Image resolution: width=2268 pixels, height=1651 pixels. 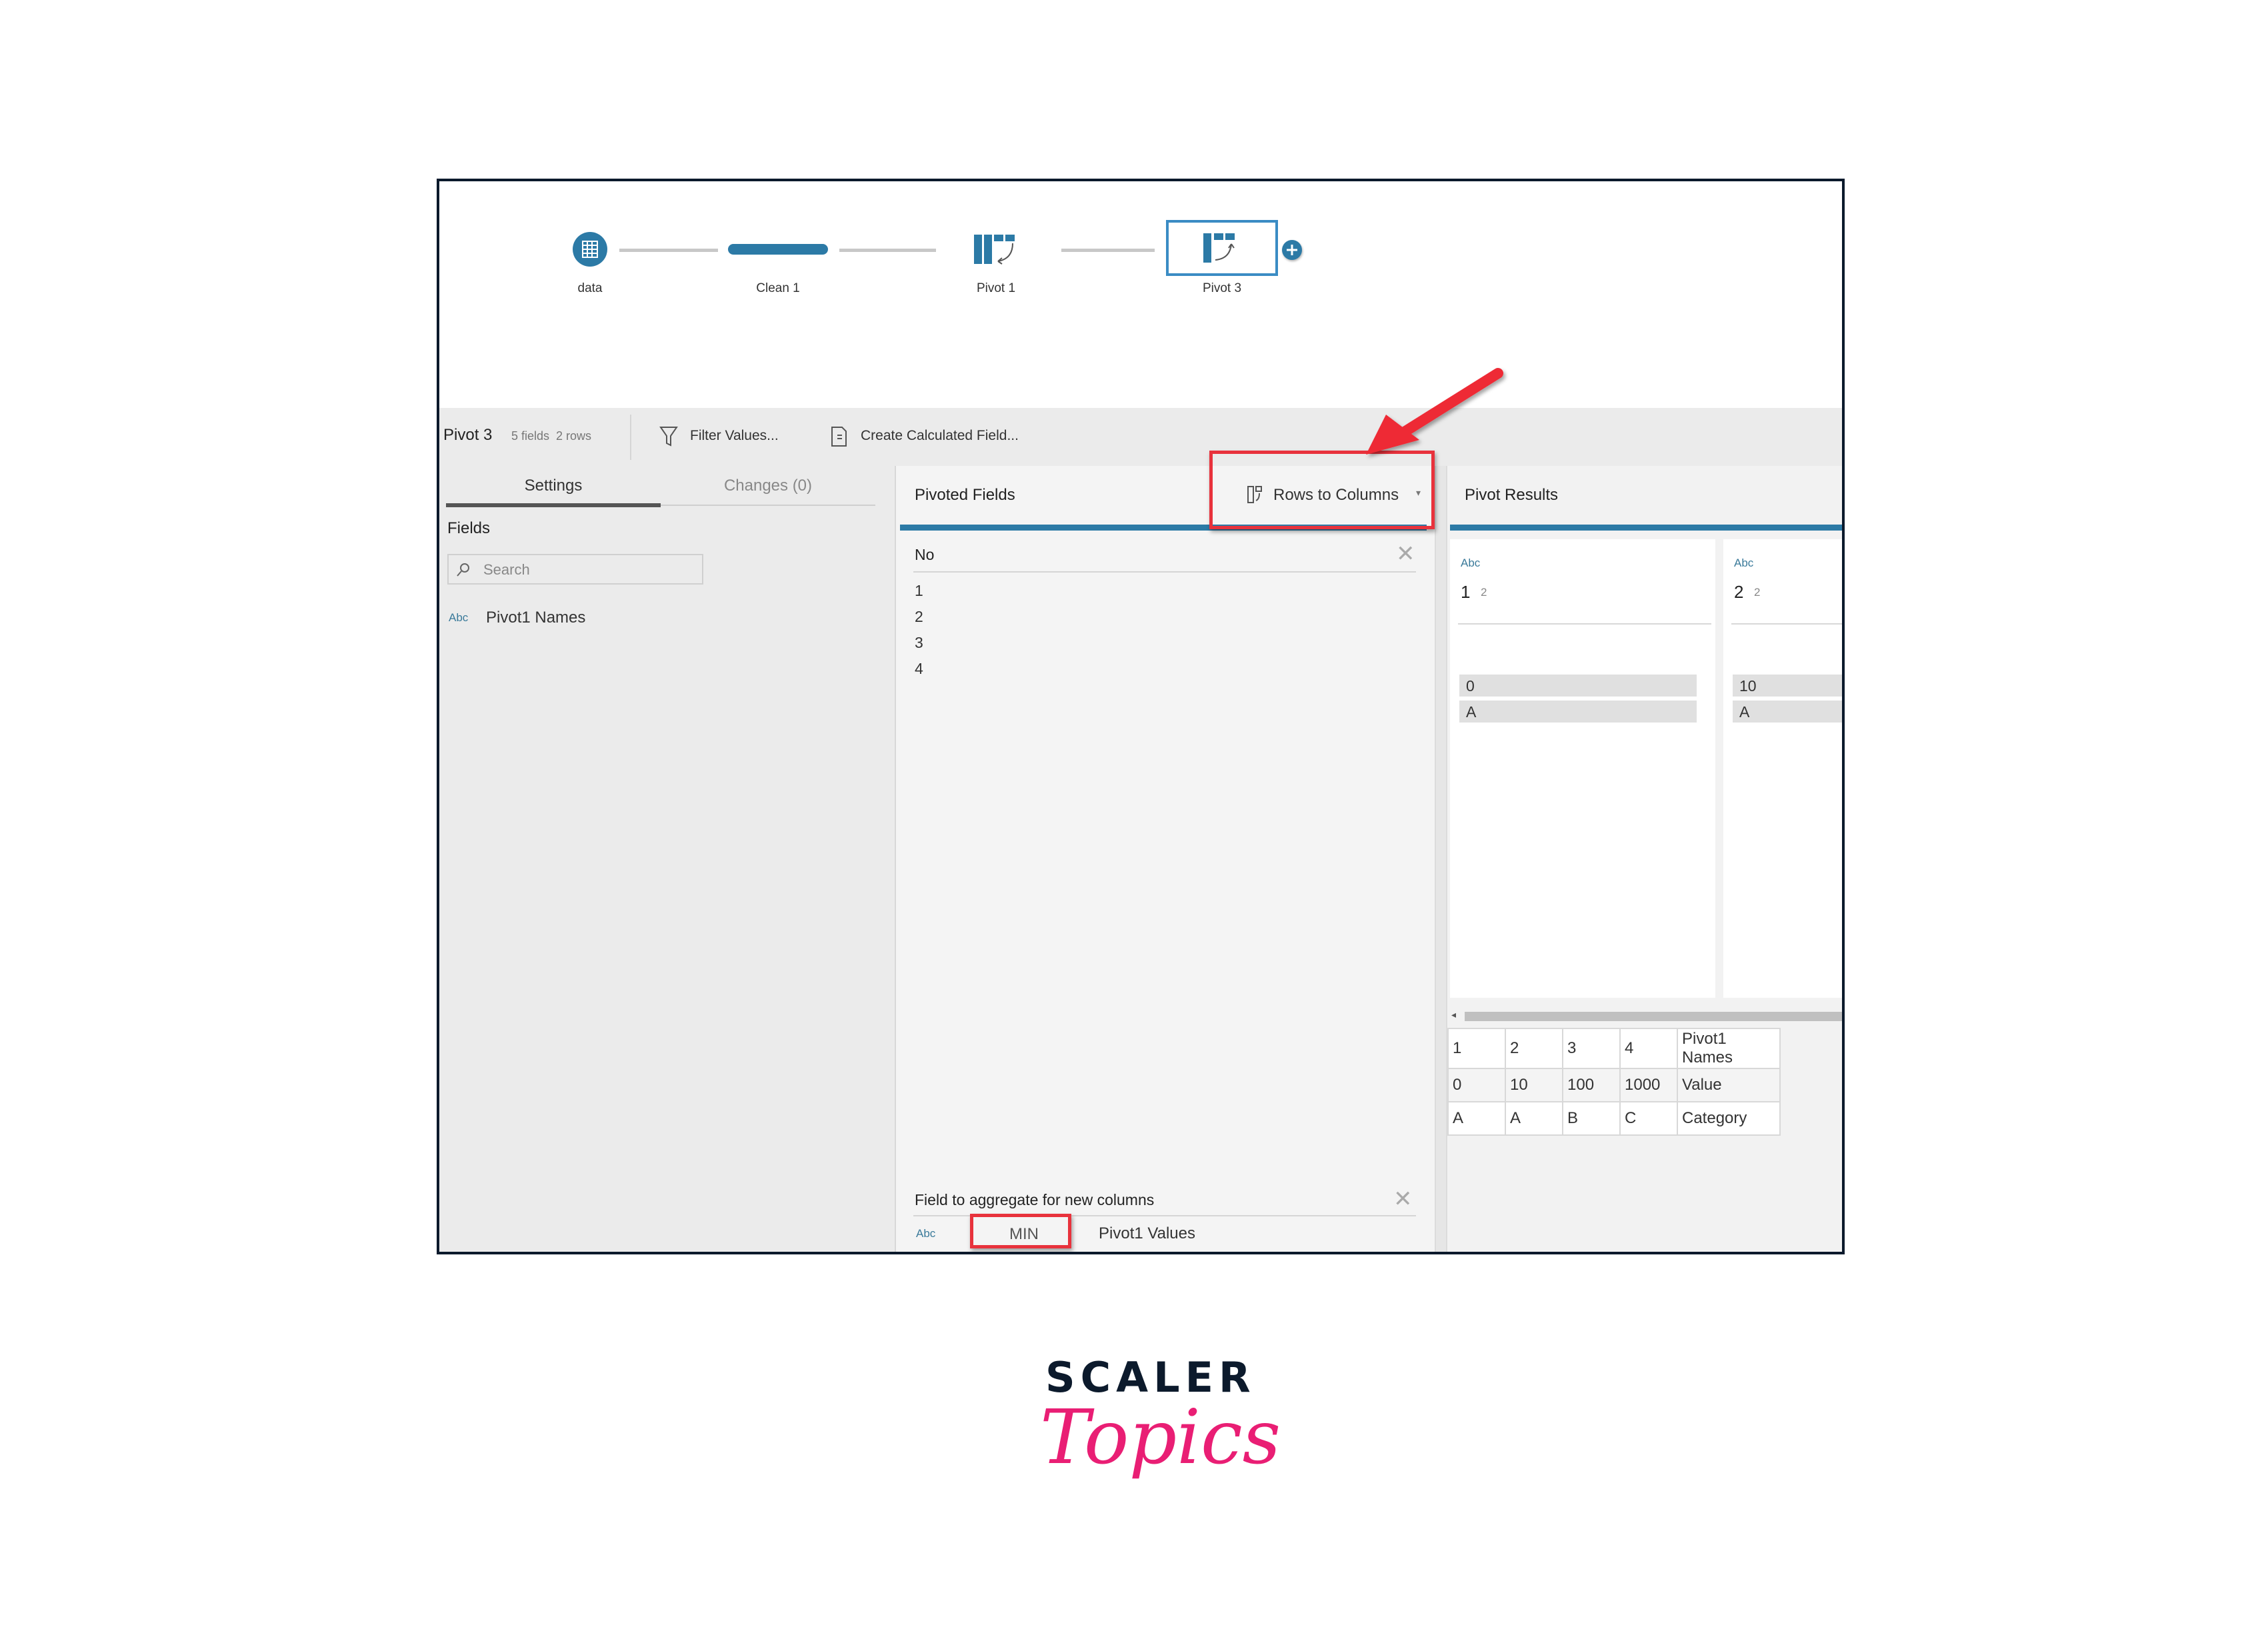 What do you see at coordinates (1035, 1199) in the screenshot?
I see `aggregate-heading: Field to aggregate for new columns` at bounding box center [1035, 1199].